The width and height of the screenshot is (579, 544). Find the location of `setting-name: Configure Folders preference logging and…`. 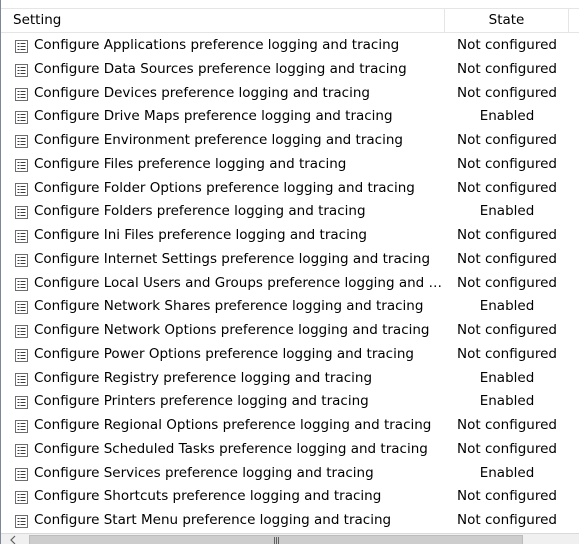

setting-name: Configure Folders preference logging and… is located at coordinates (200, 211).